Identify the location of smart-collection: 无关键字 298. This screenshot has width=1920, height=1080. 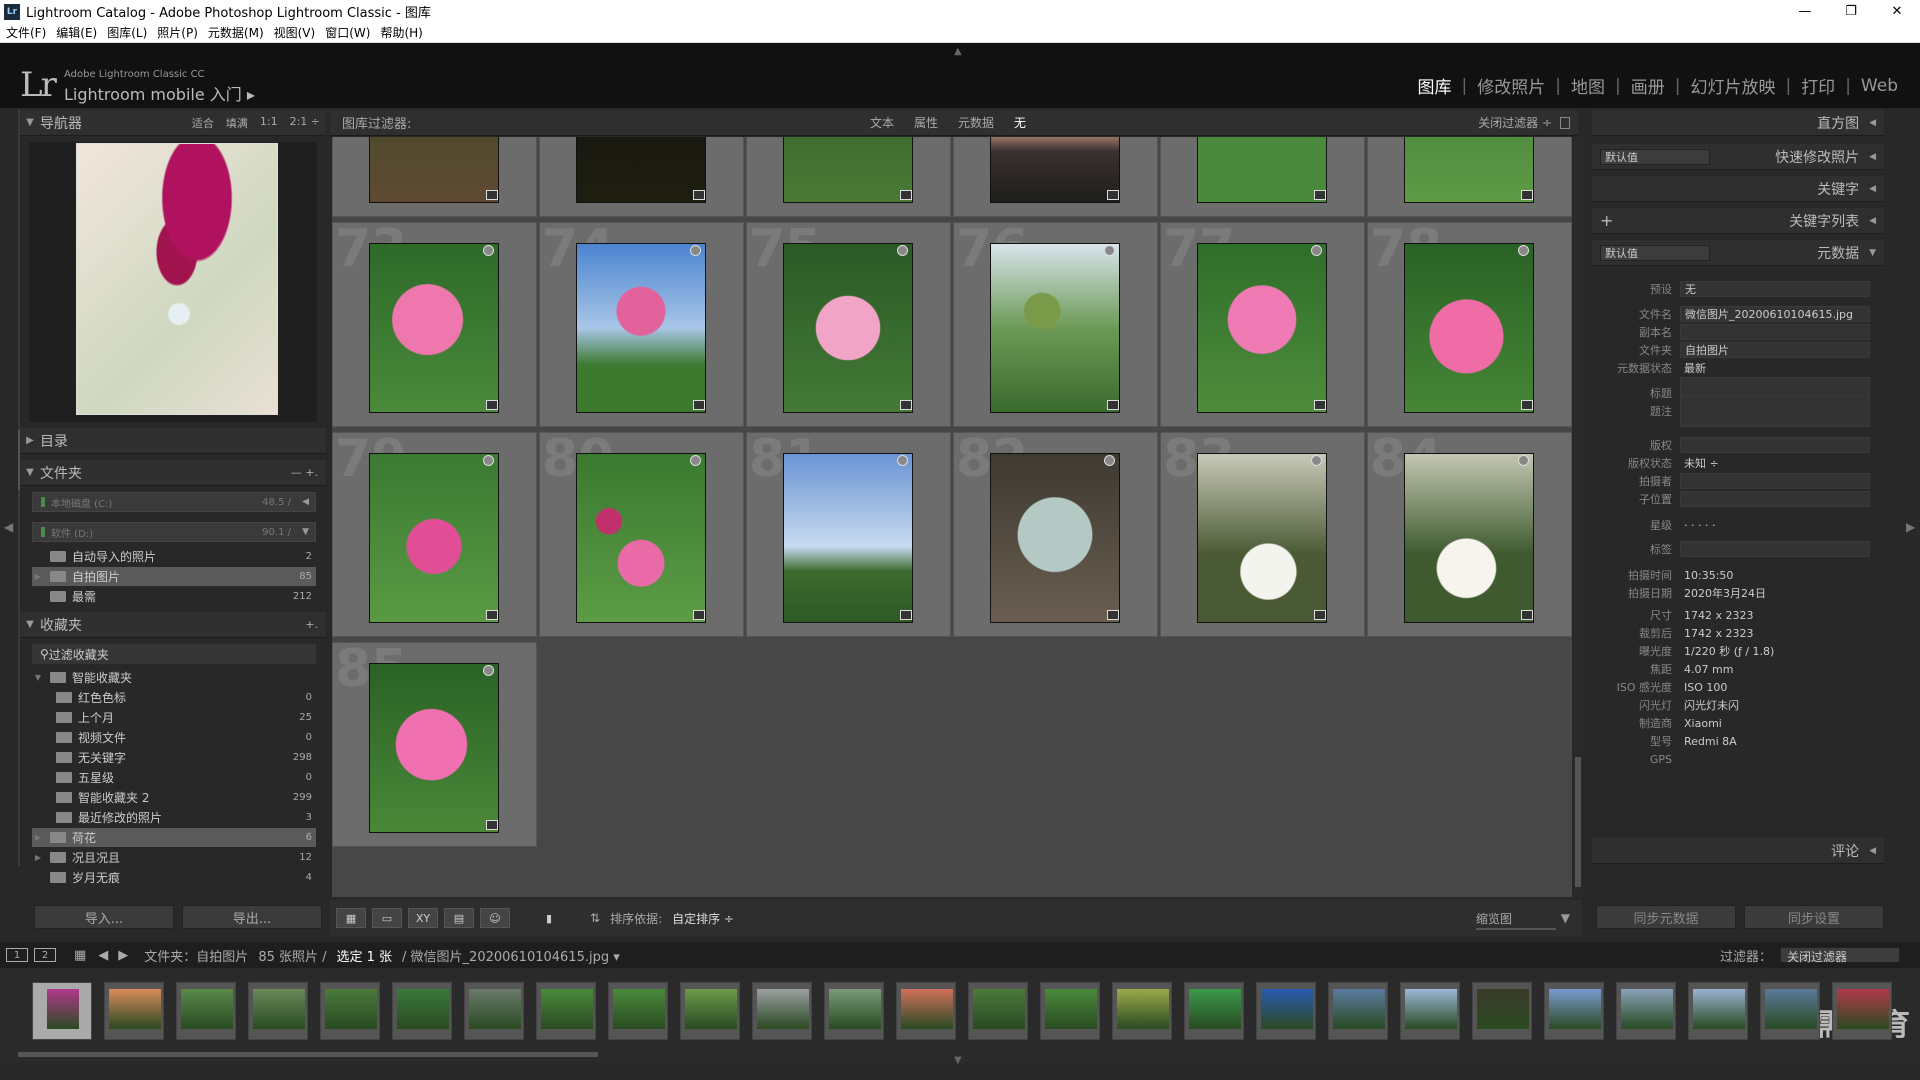
(183, 757).